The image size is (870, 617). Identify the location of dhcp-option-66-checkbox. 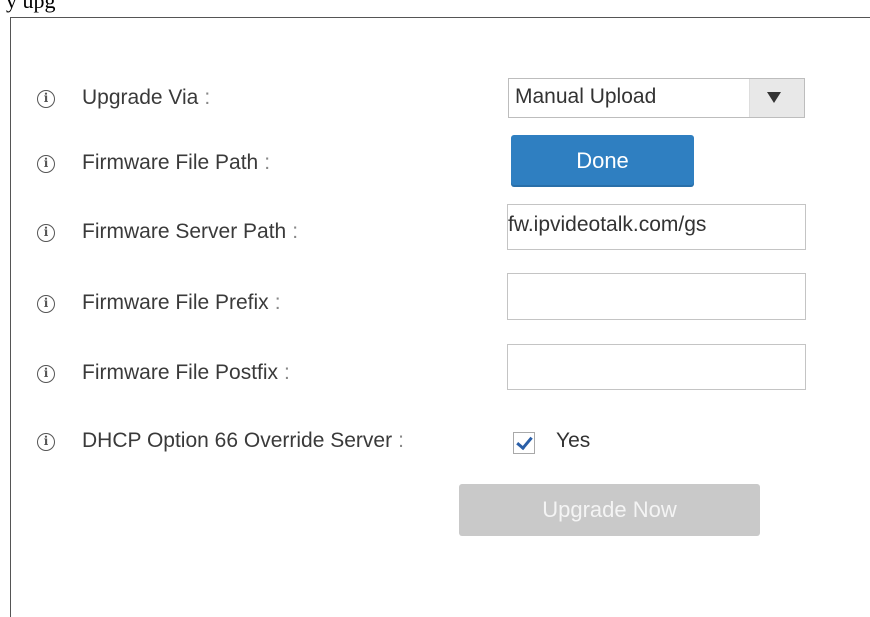
(524, 443).